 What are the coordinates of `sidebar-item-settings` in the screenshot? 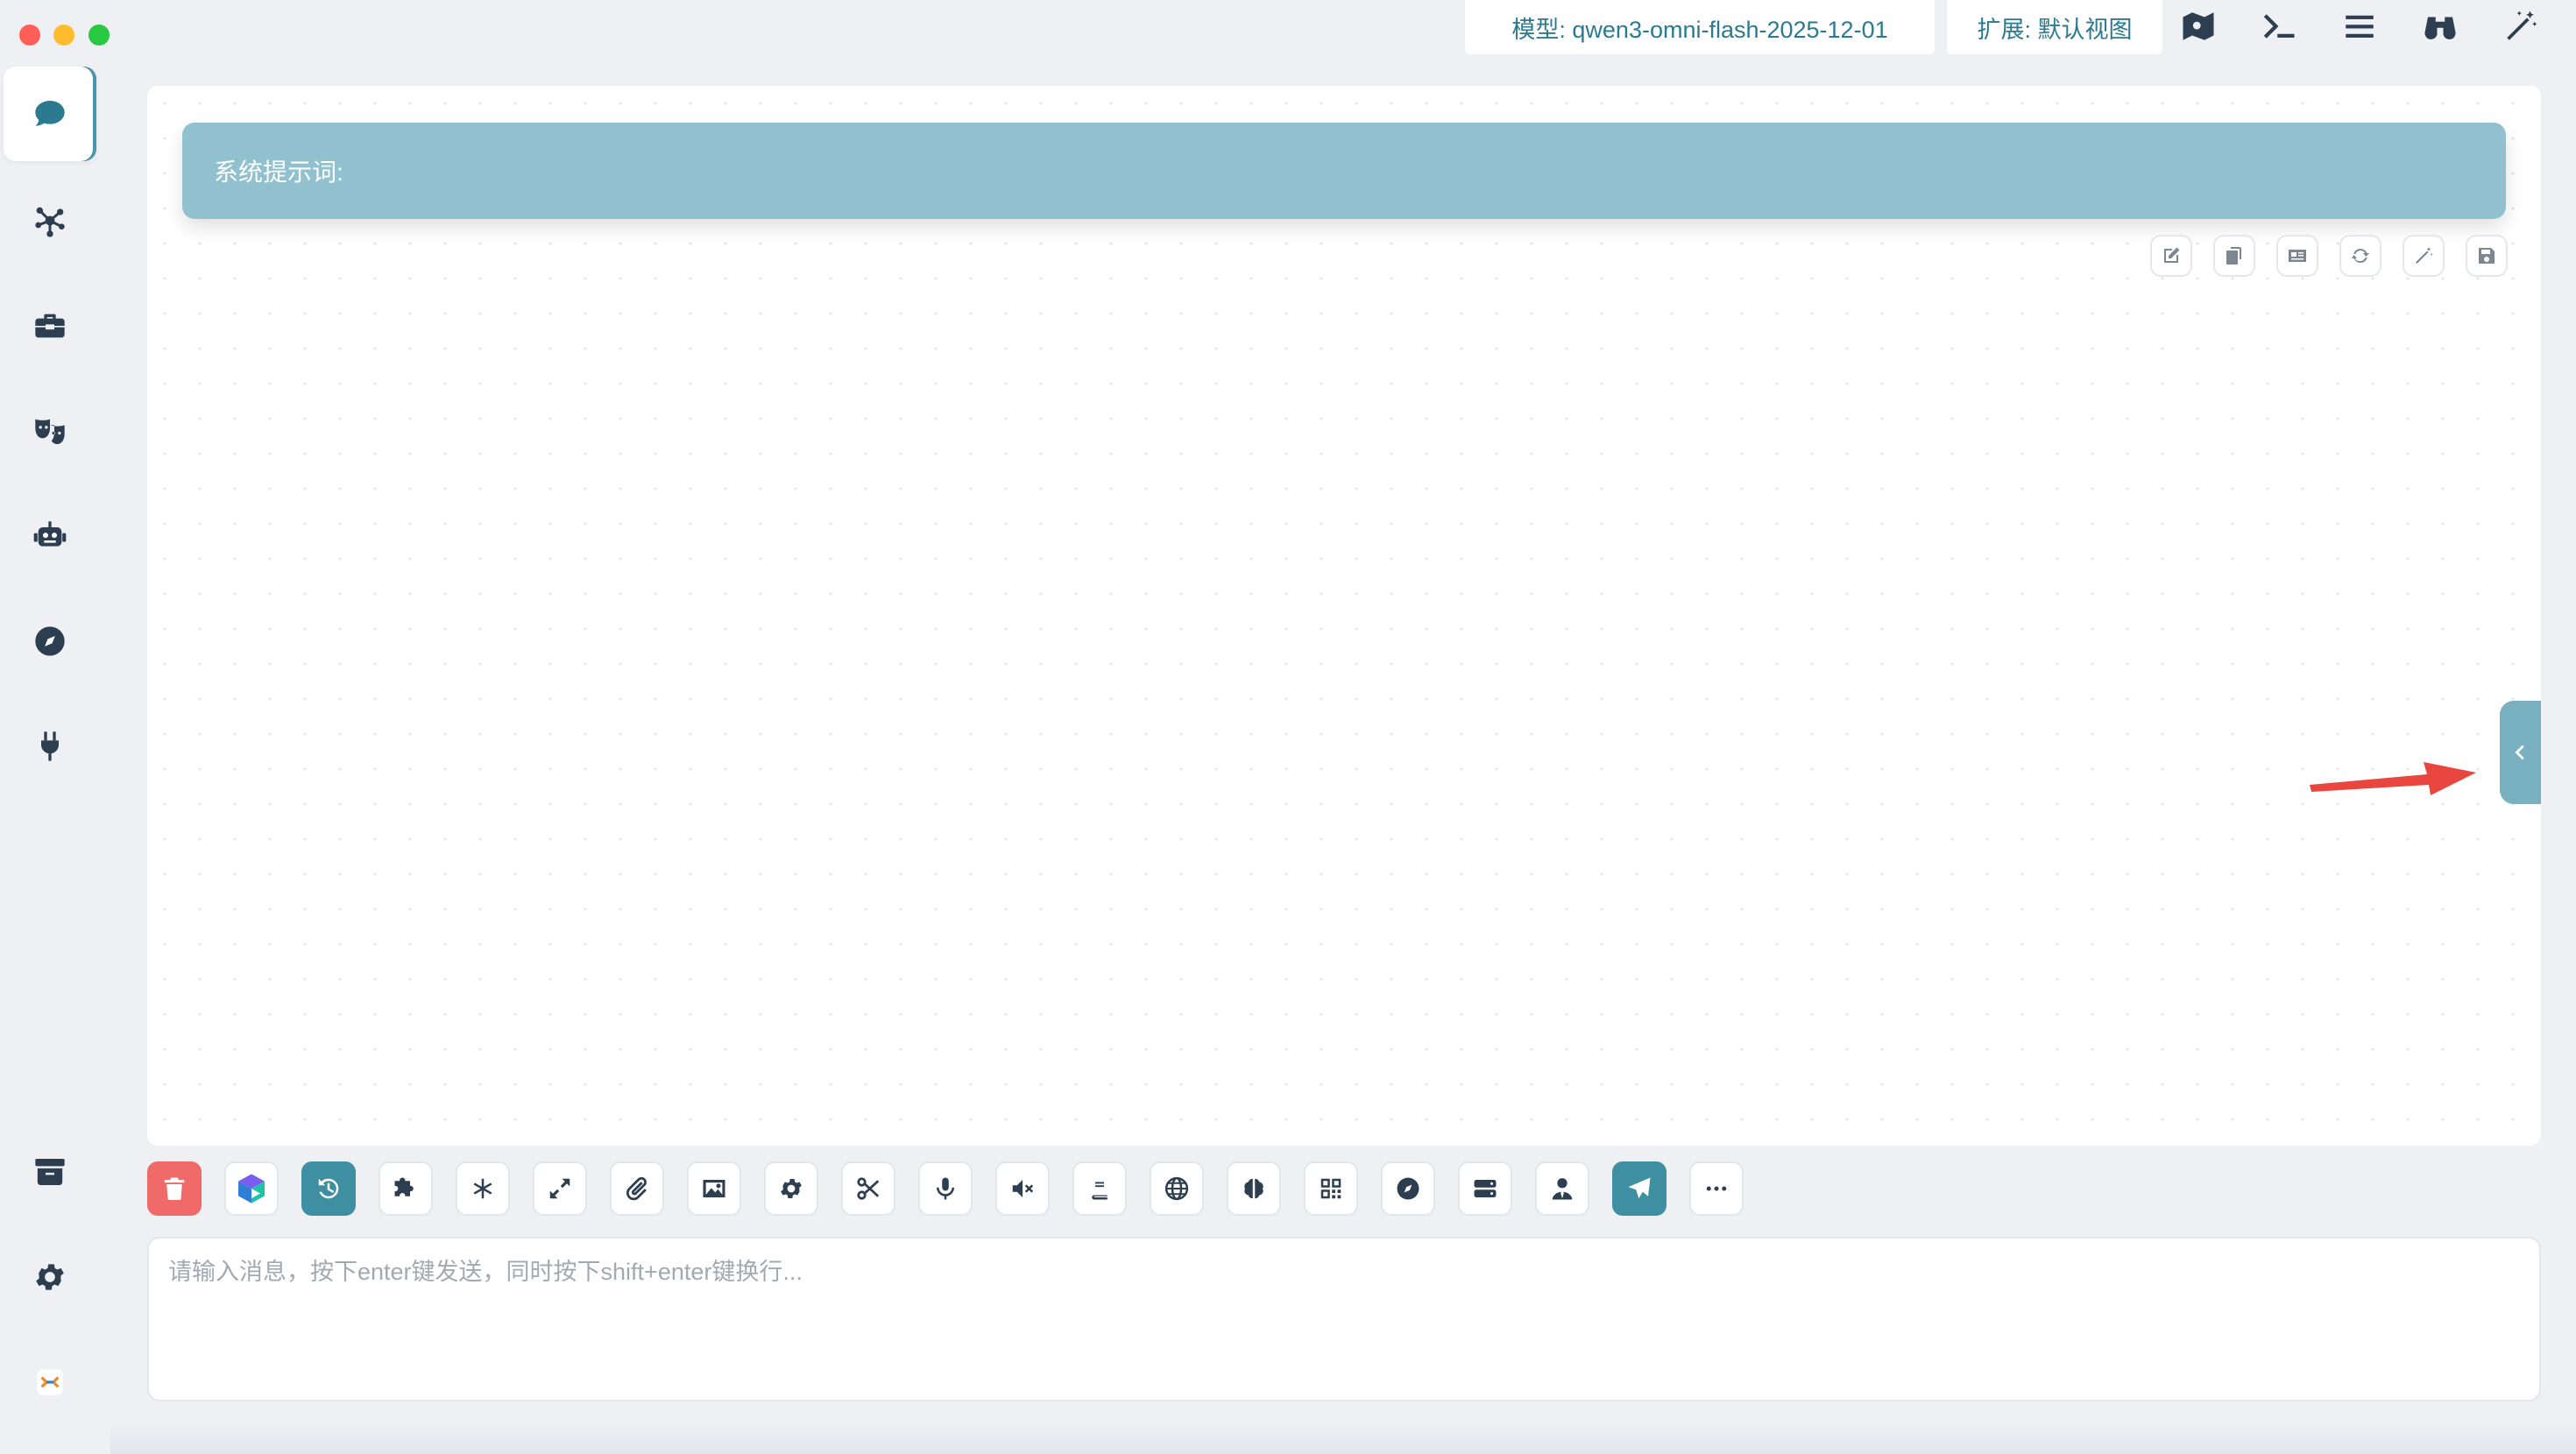 It's located at (50, 1277).